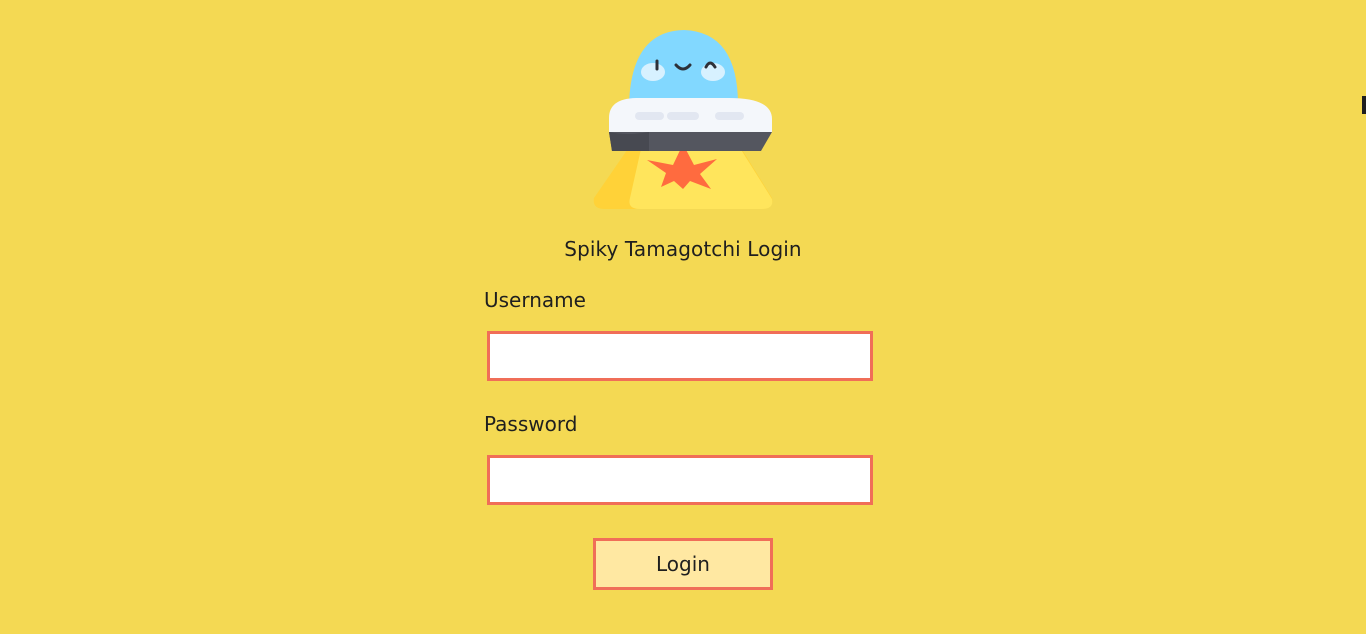 This screenshot has width=1366, height=634. What do you see at coordinates (683, 249) in the screenshot?
I see `login-title: Spiky Tamagotchi Login` at bounding box center [683, 249].